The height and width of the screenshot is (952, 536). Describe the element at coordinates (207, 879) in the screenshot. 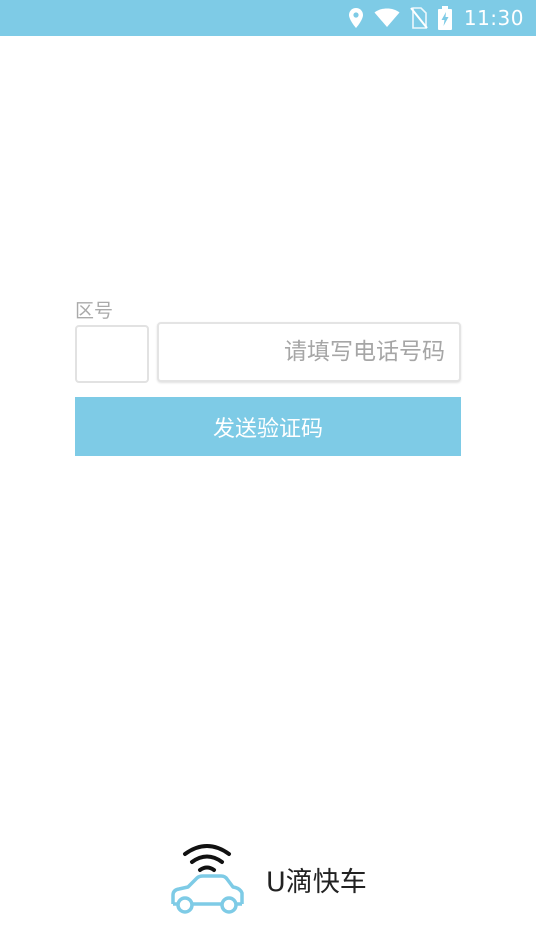

I see `car-wifi-icon` at that location.